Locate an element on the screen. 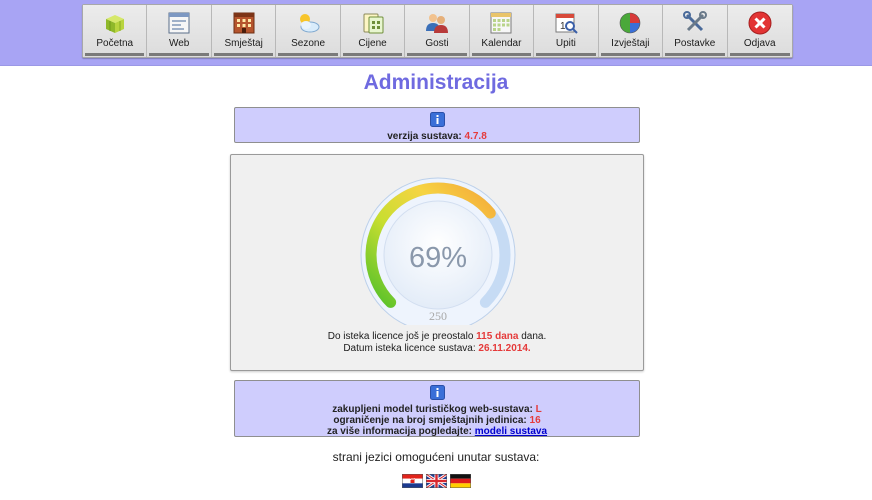  plan-limit-value: 16 is located at coordinates (535, 420).